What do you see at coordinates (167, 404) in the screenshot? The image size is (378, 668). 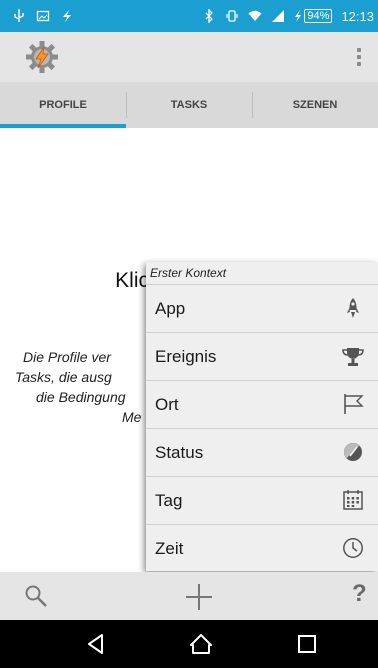 I see `menu-item-label: Ort` at bounding box center [167, 404].